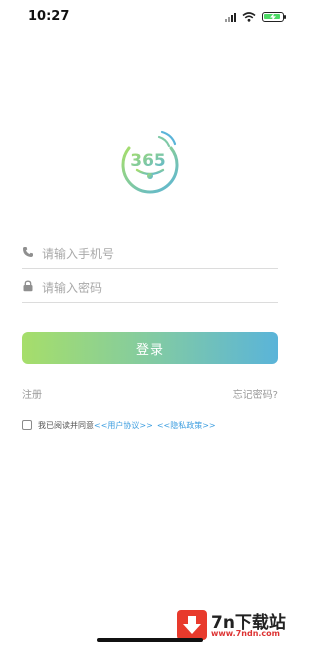 This screenshot has width=320, height=649. What do you see at coordinates (150, 348) in the screenshot?
I see `login-button: 登录` at bounding box center [150, 348].